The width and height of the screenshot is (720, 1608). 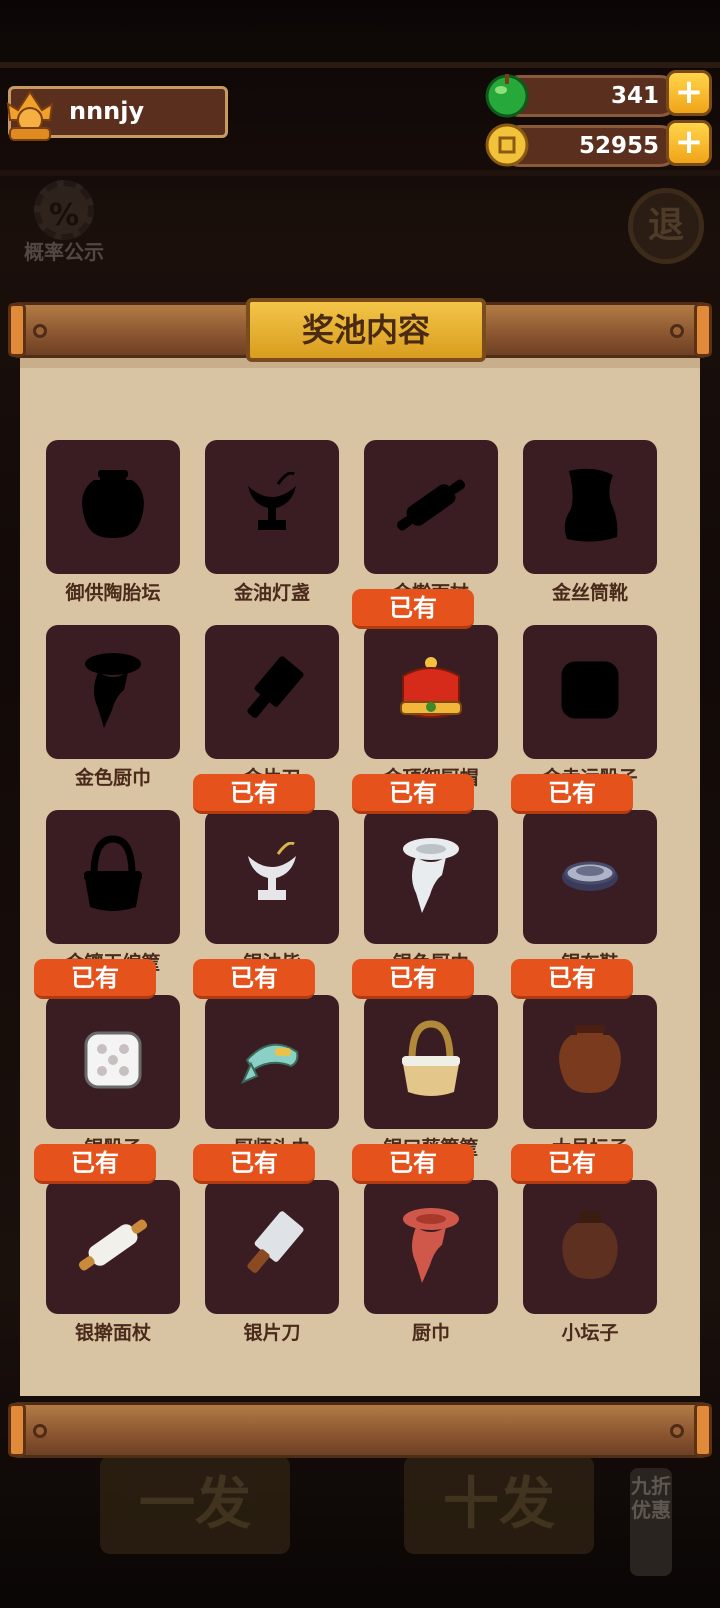 What do you see at coordinates (689, 93) in the screenshot?
I see `add-jade-button: +` at bounding box center [689, 93].